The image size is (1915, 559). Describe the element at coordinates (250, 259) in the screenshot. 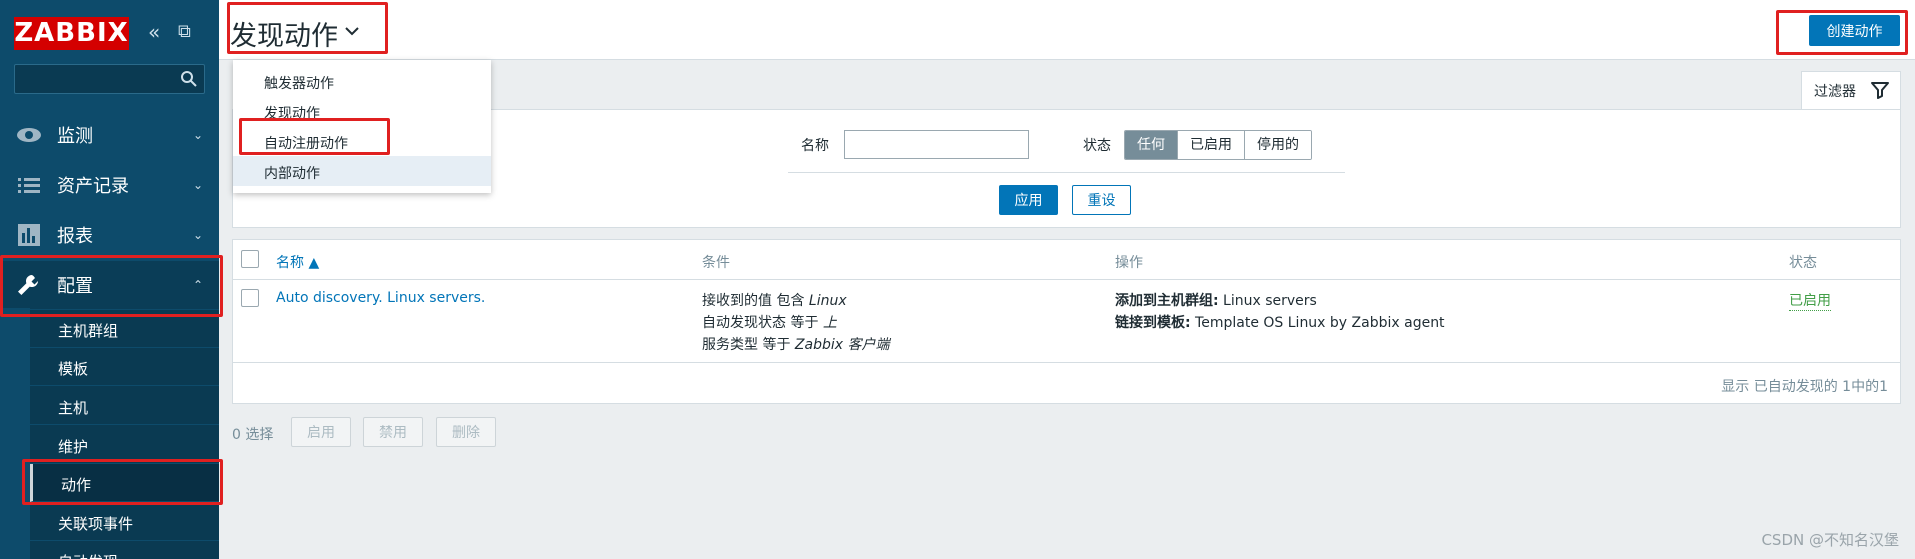

I see `select-all-checkbox` at that location.